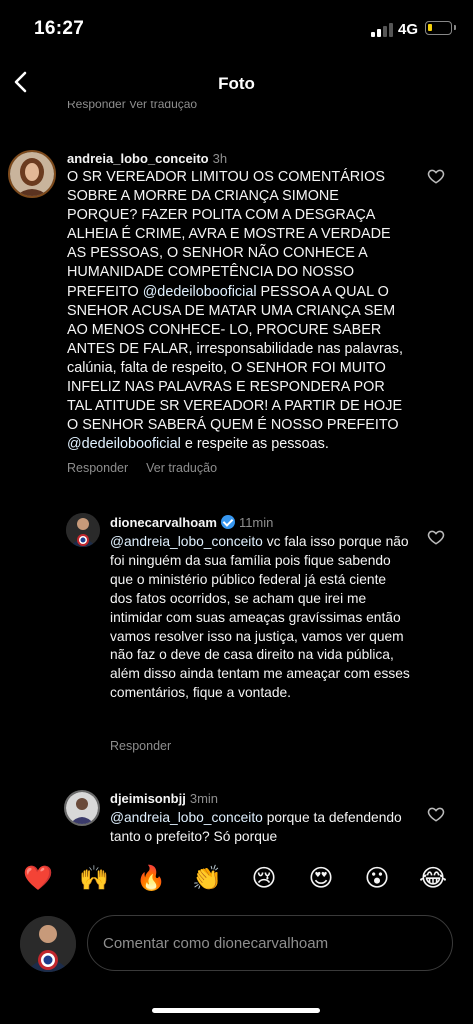 The image size is (473, 1024). I want to click on comment-actions: Responder, so click(149, 746).